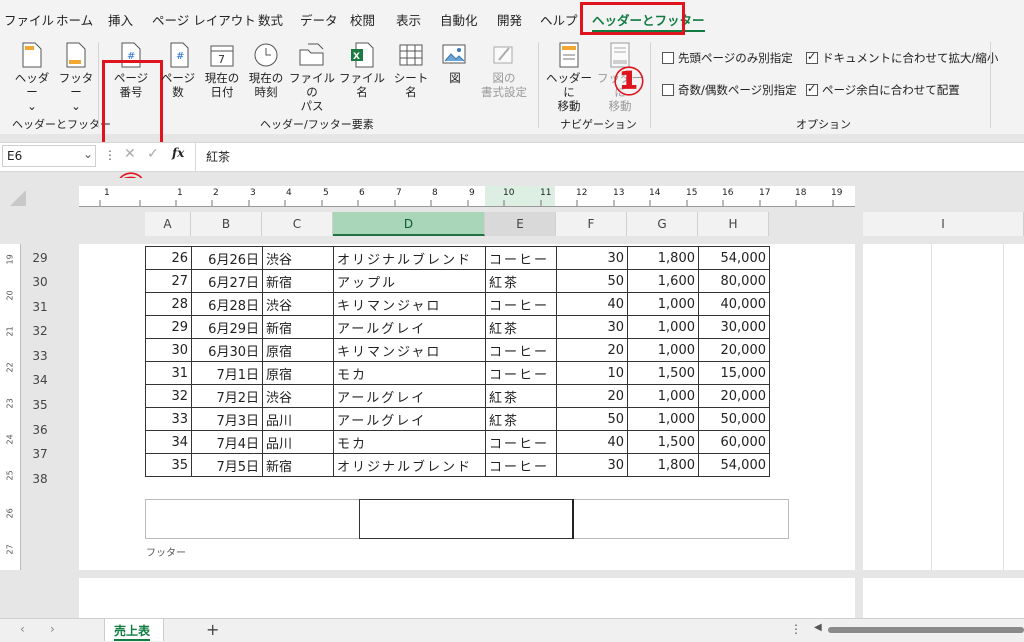 Image resolution: width=1024 pixels, height=642 pixels. What do you see at coordinates (168, 465) in the screenshot?
I see `cell-a: 35` at bounding box center [168, 465].